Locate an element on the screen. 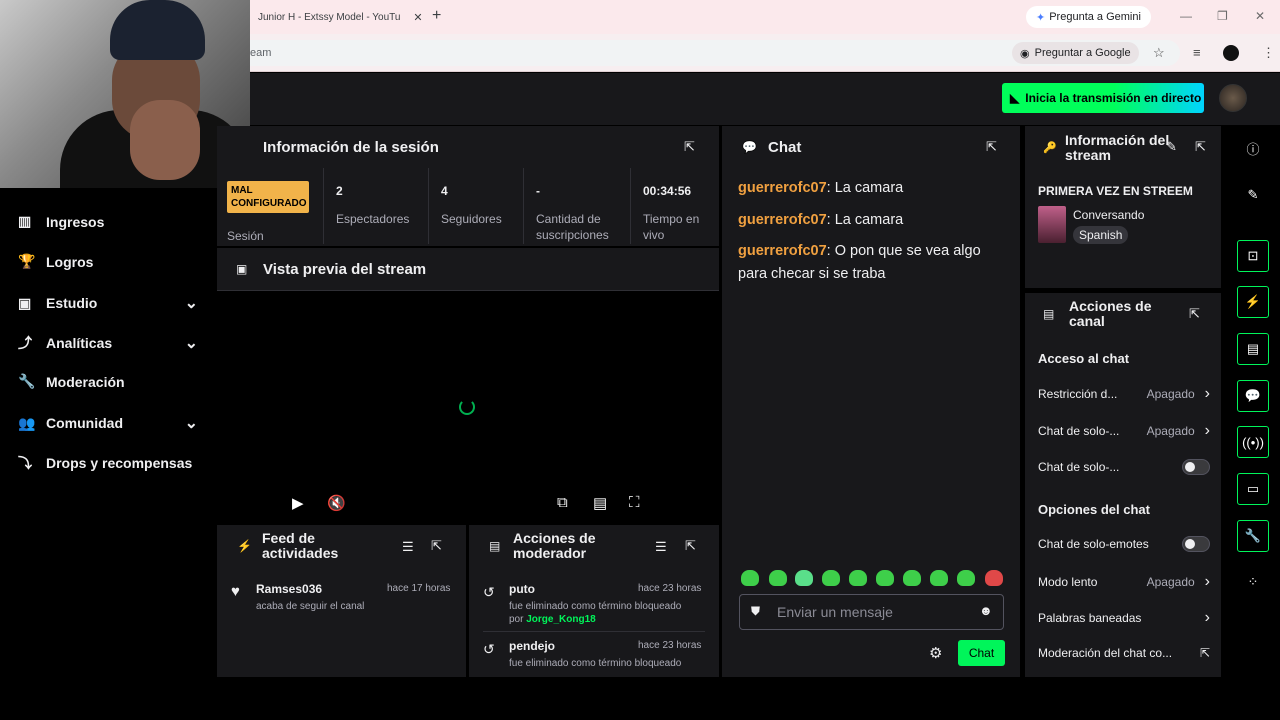 The height and width of the screenshot is (720, 1280). category-thumbnail is located at coordinates (1052, 224).